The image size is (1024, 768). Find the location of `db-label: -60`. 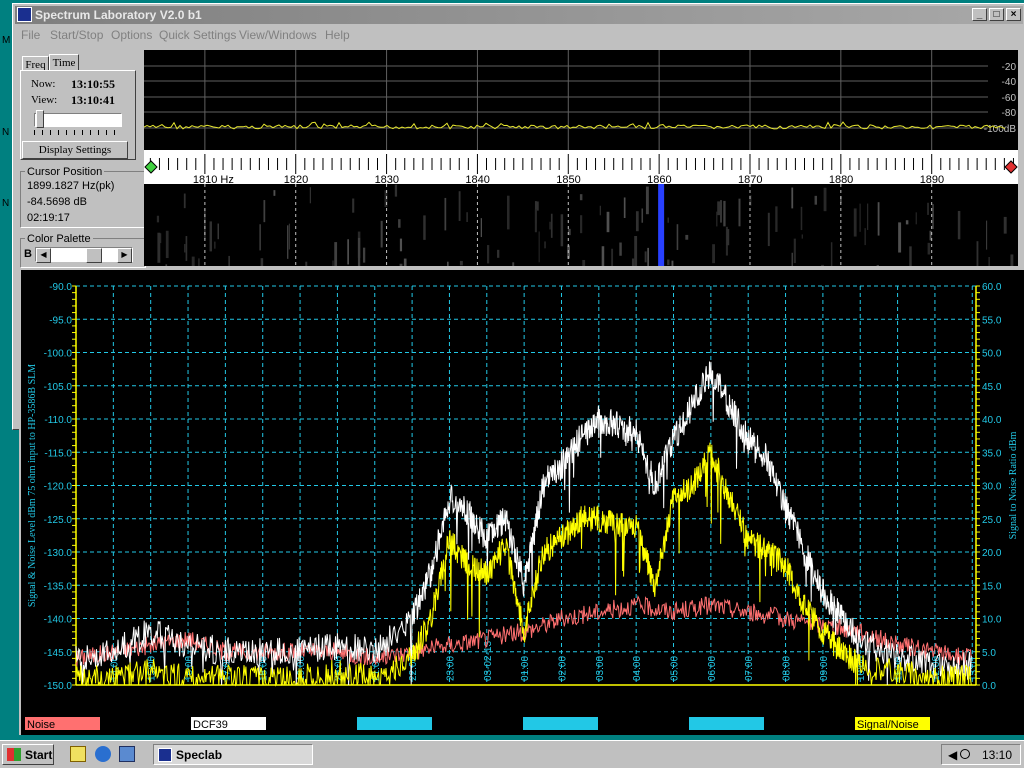

db-label: -60 is located at coordinates (1009, 98).